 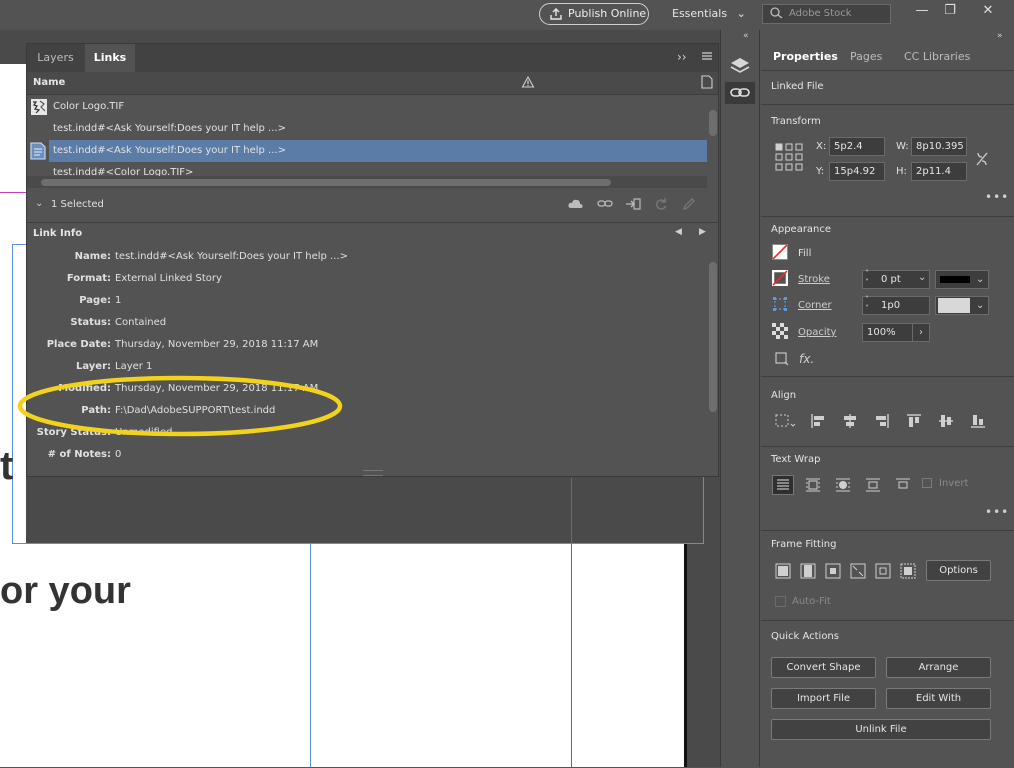 I want to click on align-to-selection-icon, so click(x=785, y=422).